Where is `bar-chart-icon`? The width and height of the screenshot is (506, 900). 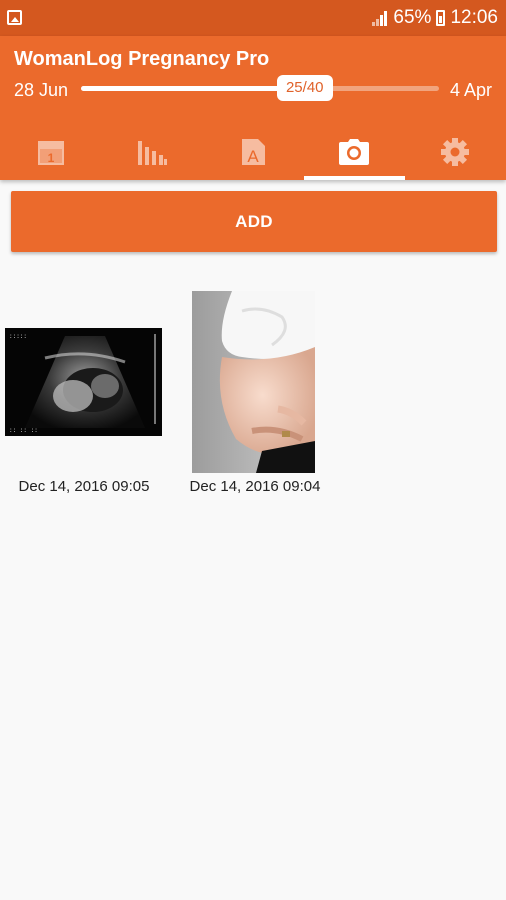
bar-chart-icon is located at coordinates (152, 153).